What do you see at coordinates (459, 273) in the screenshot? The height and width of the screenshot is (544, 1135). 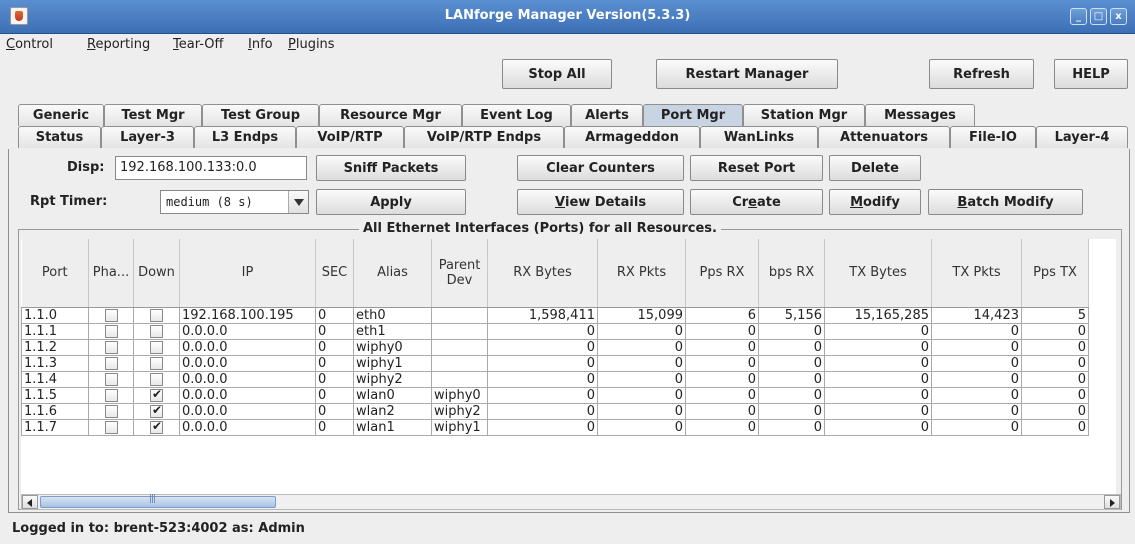 I see `column-header: Parent Dev` at bounding box center [459, 273].